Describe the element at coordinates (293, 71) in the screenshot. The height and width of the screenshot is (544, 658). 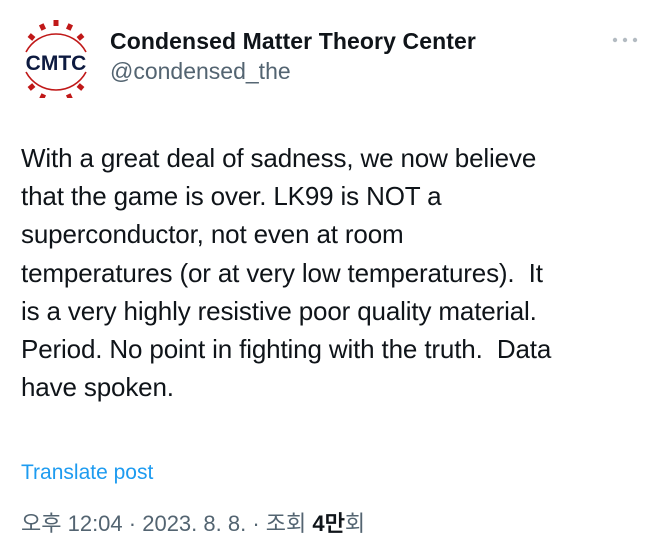
I see `author-handle: @condensed_the` at that location.